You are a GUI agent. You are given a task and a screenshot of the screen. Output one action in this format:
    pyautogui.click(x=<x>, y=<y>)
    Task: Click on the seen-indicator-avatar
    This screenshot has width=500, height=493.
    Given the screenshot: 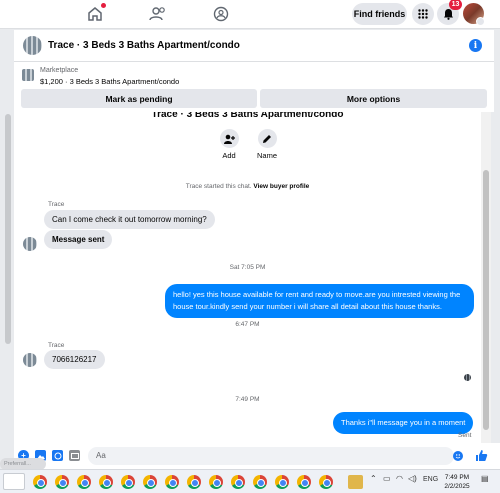 What is the action you would take?
    pyautogui.click(x=467, y=377)
    